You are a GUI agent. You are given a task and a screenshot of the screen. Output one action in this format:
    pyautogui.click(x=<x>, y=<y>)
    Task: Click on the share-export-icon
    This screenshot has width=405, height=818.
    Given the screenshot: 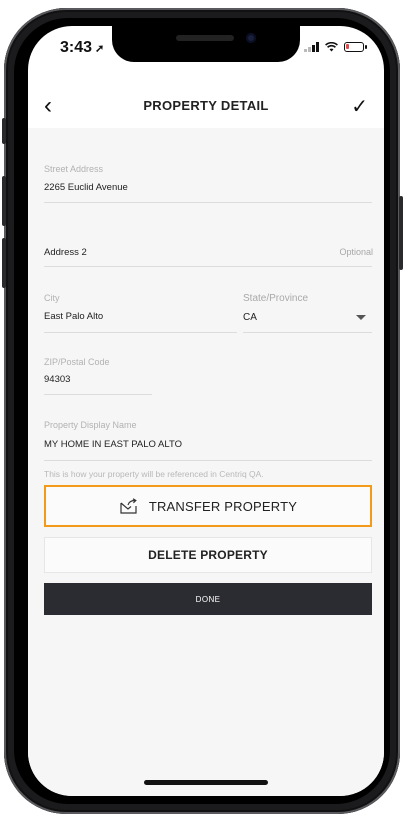 What is the action you would take?
    pyautogui.click(x=128, y=506)
    